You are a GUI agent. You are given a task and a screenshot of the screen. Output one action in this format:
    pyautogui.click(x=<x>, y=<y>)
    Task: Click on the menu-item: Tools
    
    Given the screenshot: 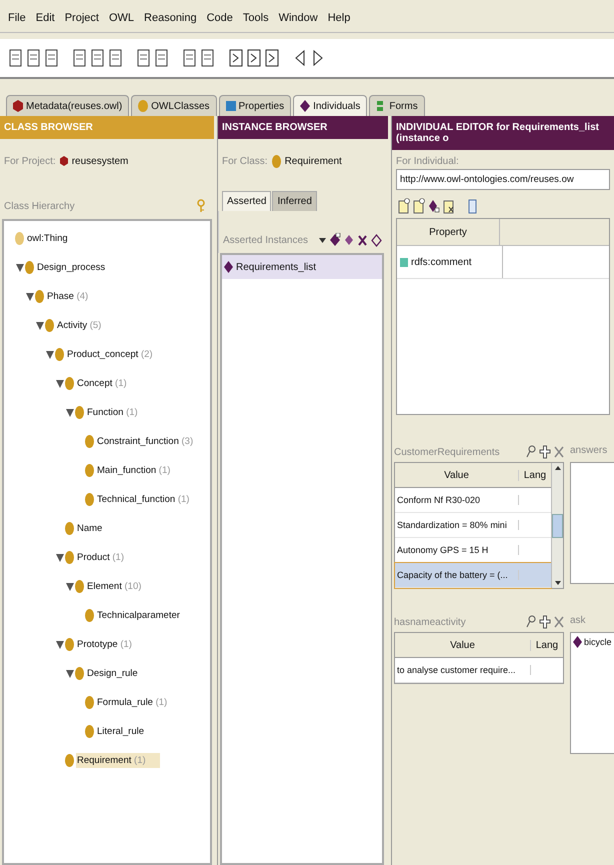 What is the action you would take?
    pyautogui.click(x=255, y=18)
    